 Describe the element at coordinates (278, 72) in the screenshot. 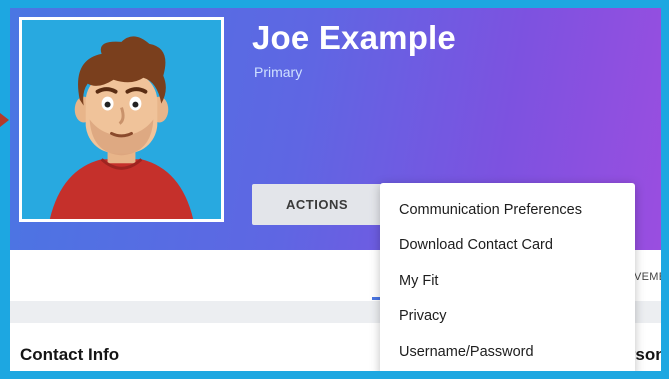

I see `profile-subtitle: Primary` at that location.